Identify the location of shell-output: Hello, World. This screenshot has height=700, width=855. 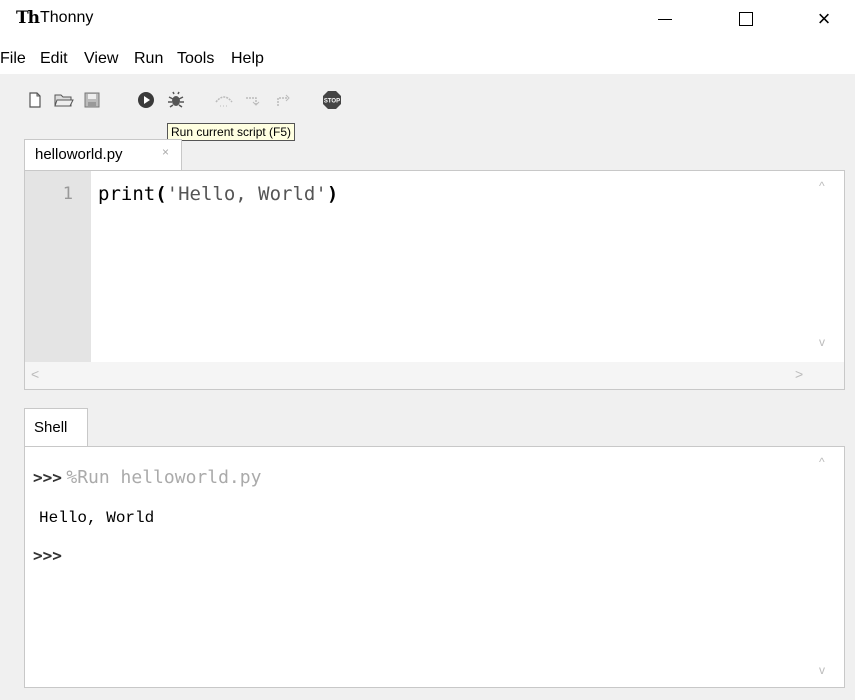
(97, 518).